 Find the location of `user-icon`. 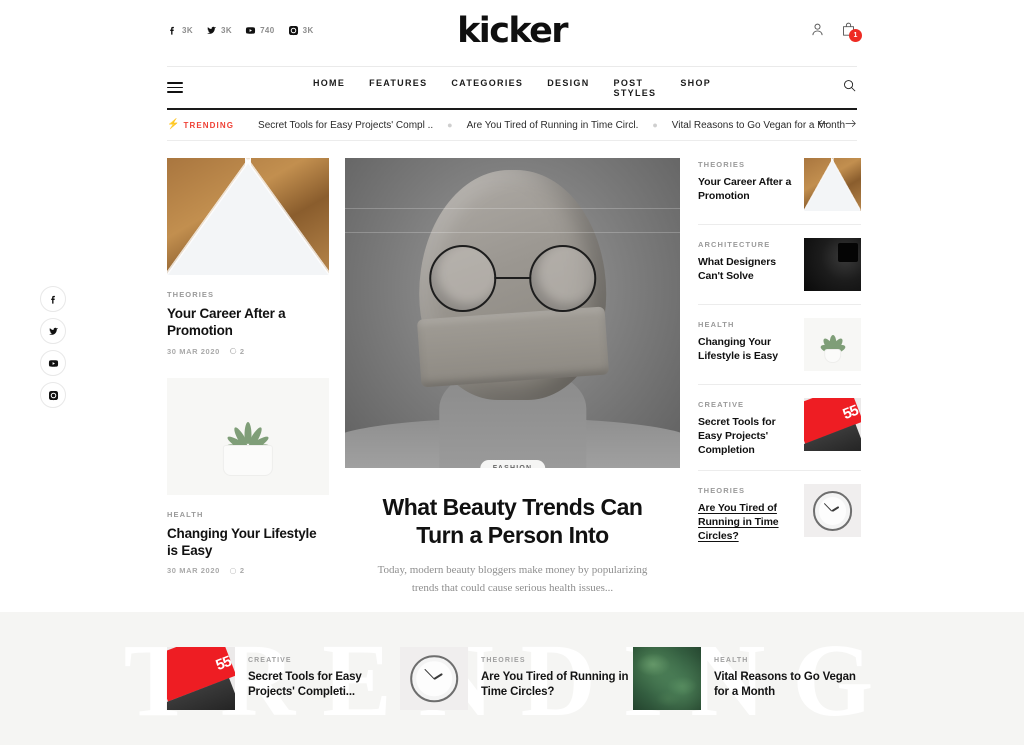

user-icon is located at coordinates (817, 29).